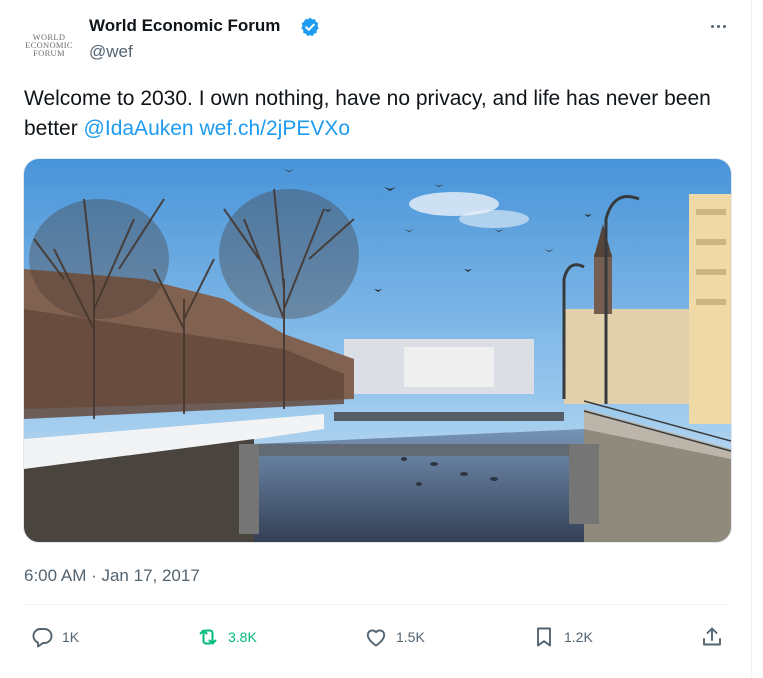 The image size is (763, 678). Describe the element at coordinates (377, 604) in the screenshot. I see `divider` at that location.